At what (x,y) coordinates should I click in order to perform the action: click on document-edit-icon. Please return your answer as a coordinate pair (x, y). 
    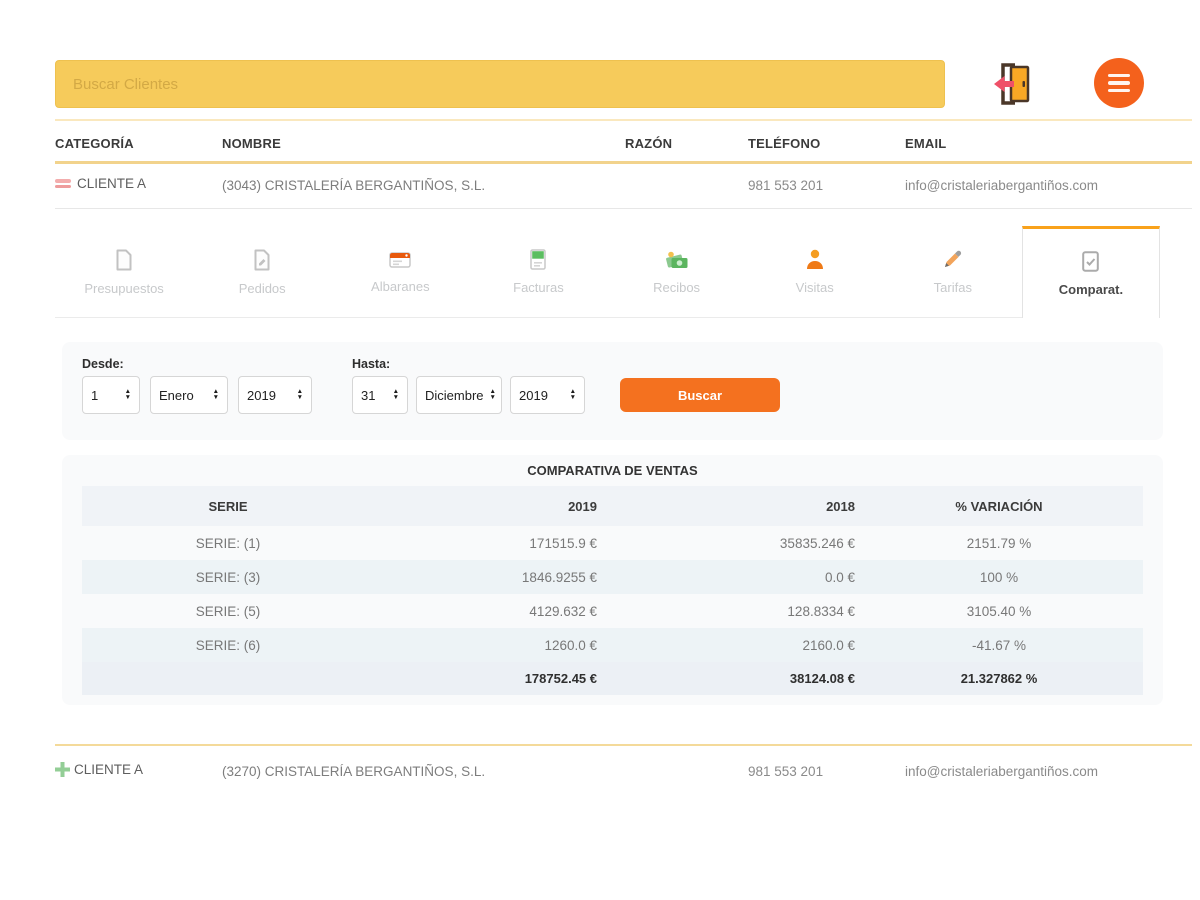
    Looking at the image, I should click on (262, 259).